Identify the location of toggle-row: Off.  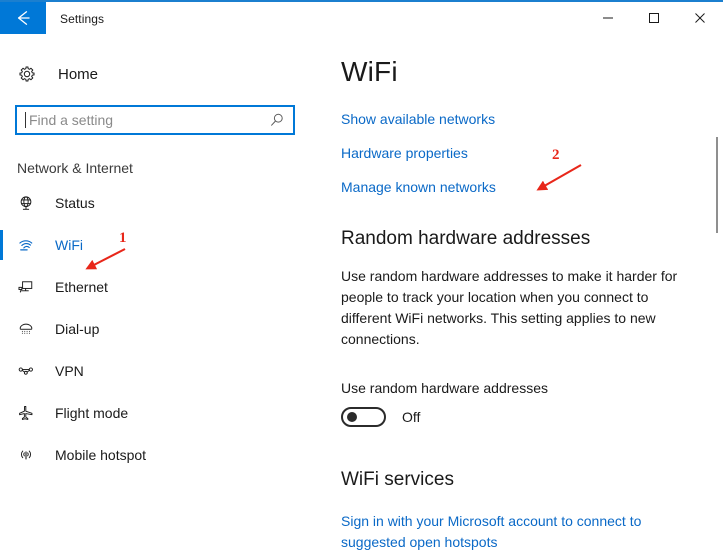
(527, 417).